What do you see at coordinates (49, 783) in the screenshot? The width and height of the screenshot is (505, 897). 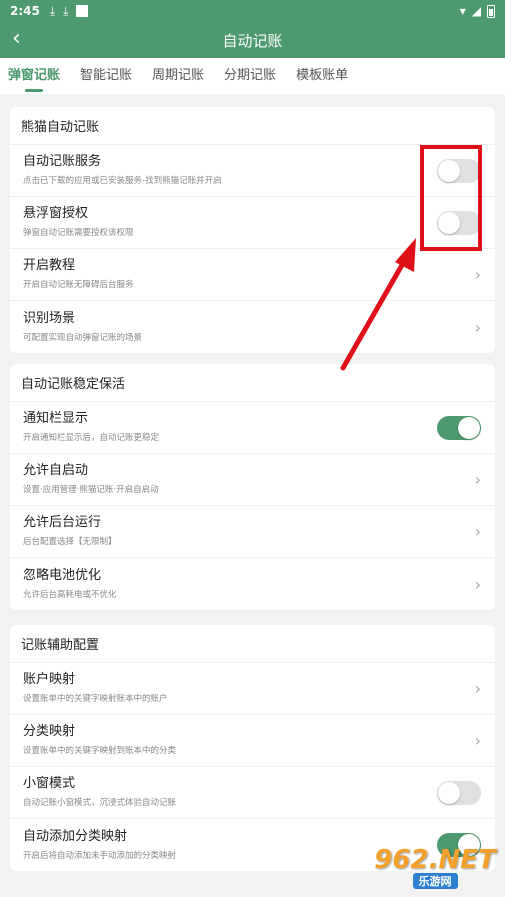 I see `row-title: 小窗模式` at bounding box center [49, 783].